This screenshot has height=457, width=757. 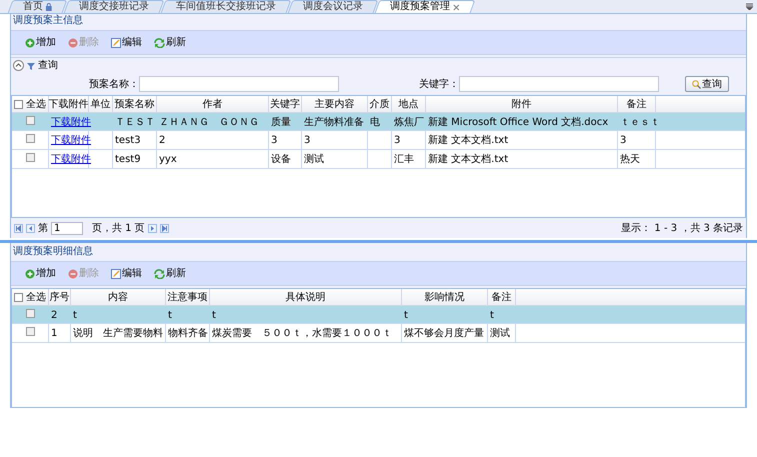 What do you see at coordinates (439, 85) in the screenshot?
I see `field-label: 关键字：` at bounding box center [439, 85].